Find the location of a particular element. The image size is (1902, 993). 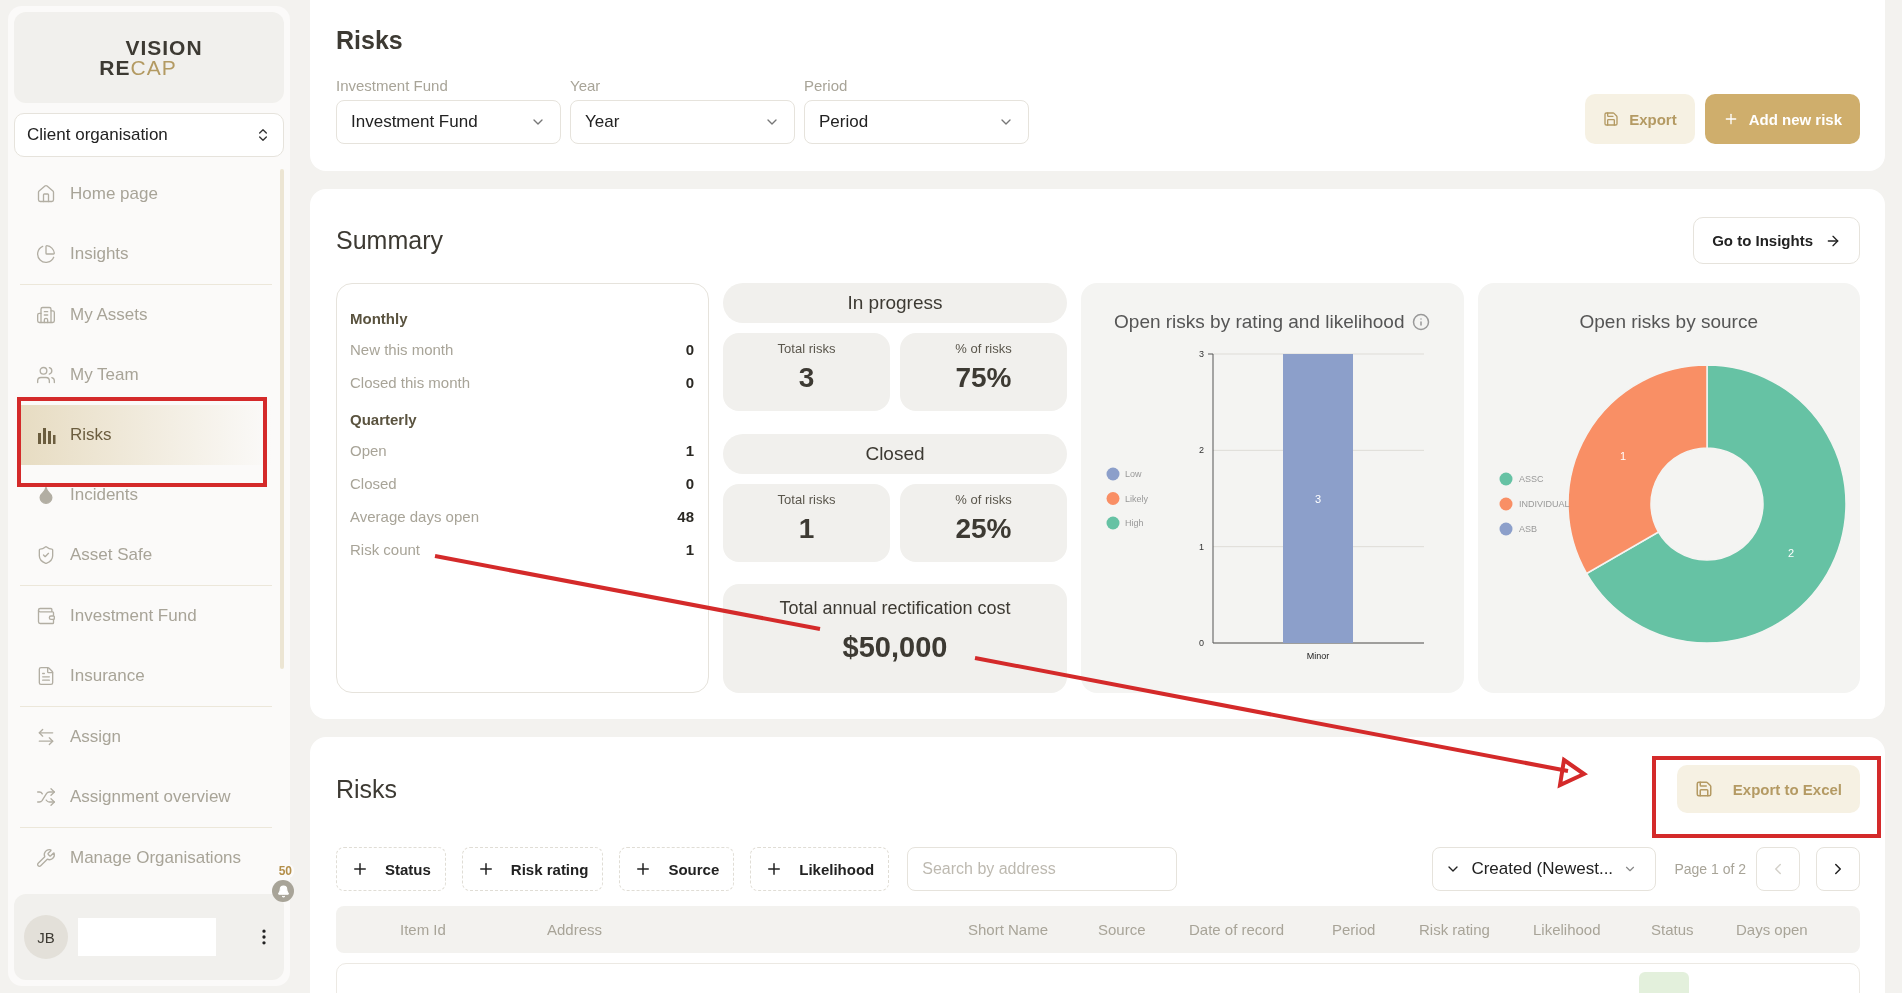

nav-item: Investment Fund is located at coordinates (146, 616).